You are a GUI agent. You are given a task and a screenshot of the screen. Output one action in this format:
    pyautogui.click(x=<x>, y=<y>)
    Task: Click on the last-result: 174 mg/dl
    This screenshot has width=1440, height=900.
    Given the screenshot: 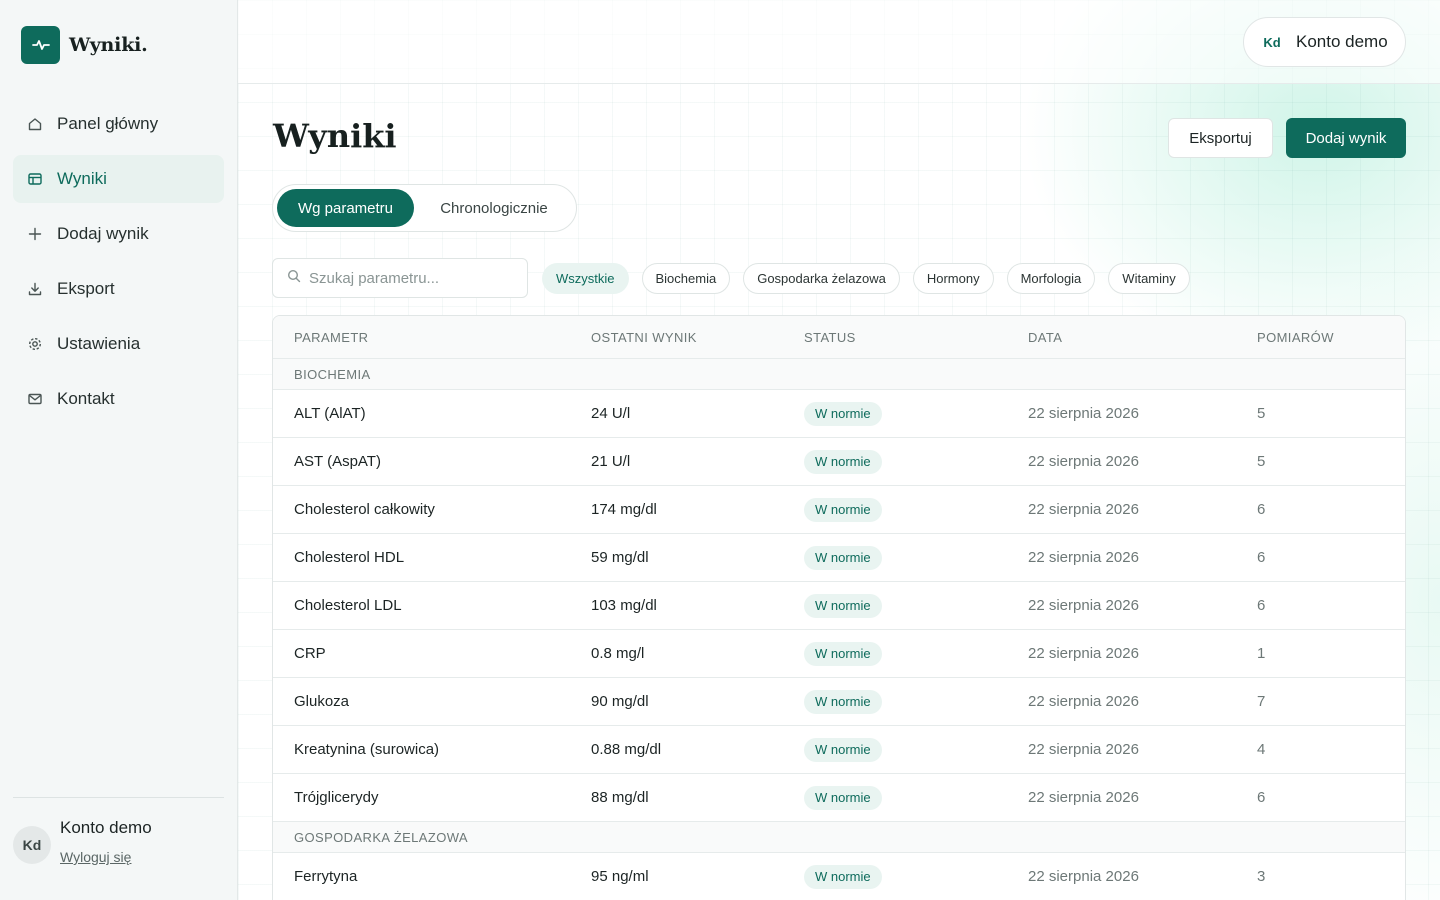 What is the action you would take?
    pyautogui.click(x=624, y=509)
    